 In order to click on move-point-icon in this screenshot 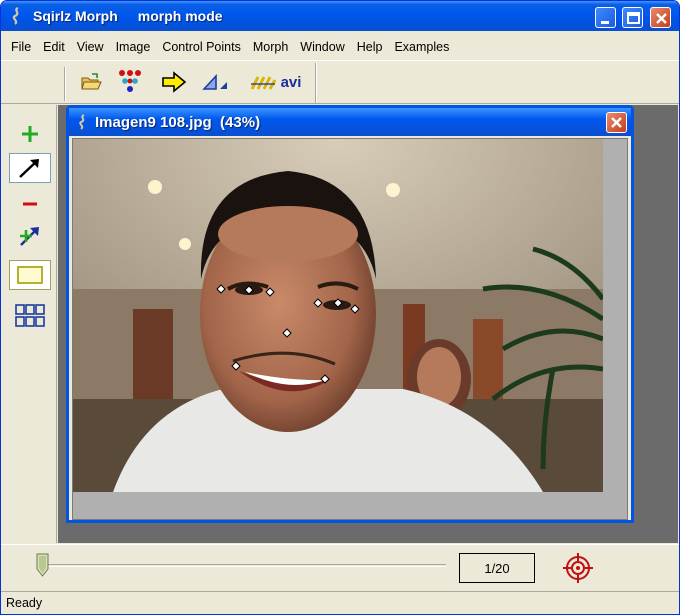, I will do `click(29, 168)`.